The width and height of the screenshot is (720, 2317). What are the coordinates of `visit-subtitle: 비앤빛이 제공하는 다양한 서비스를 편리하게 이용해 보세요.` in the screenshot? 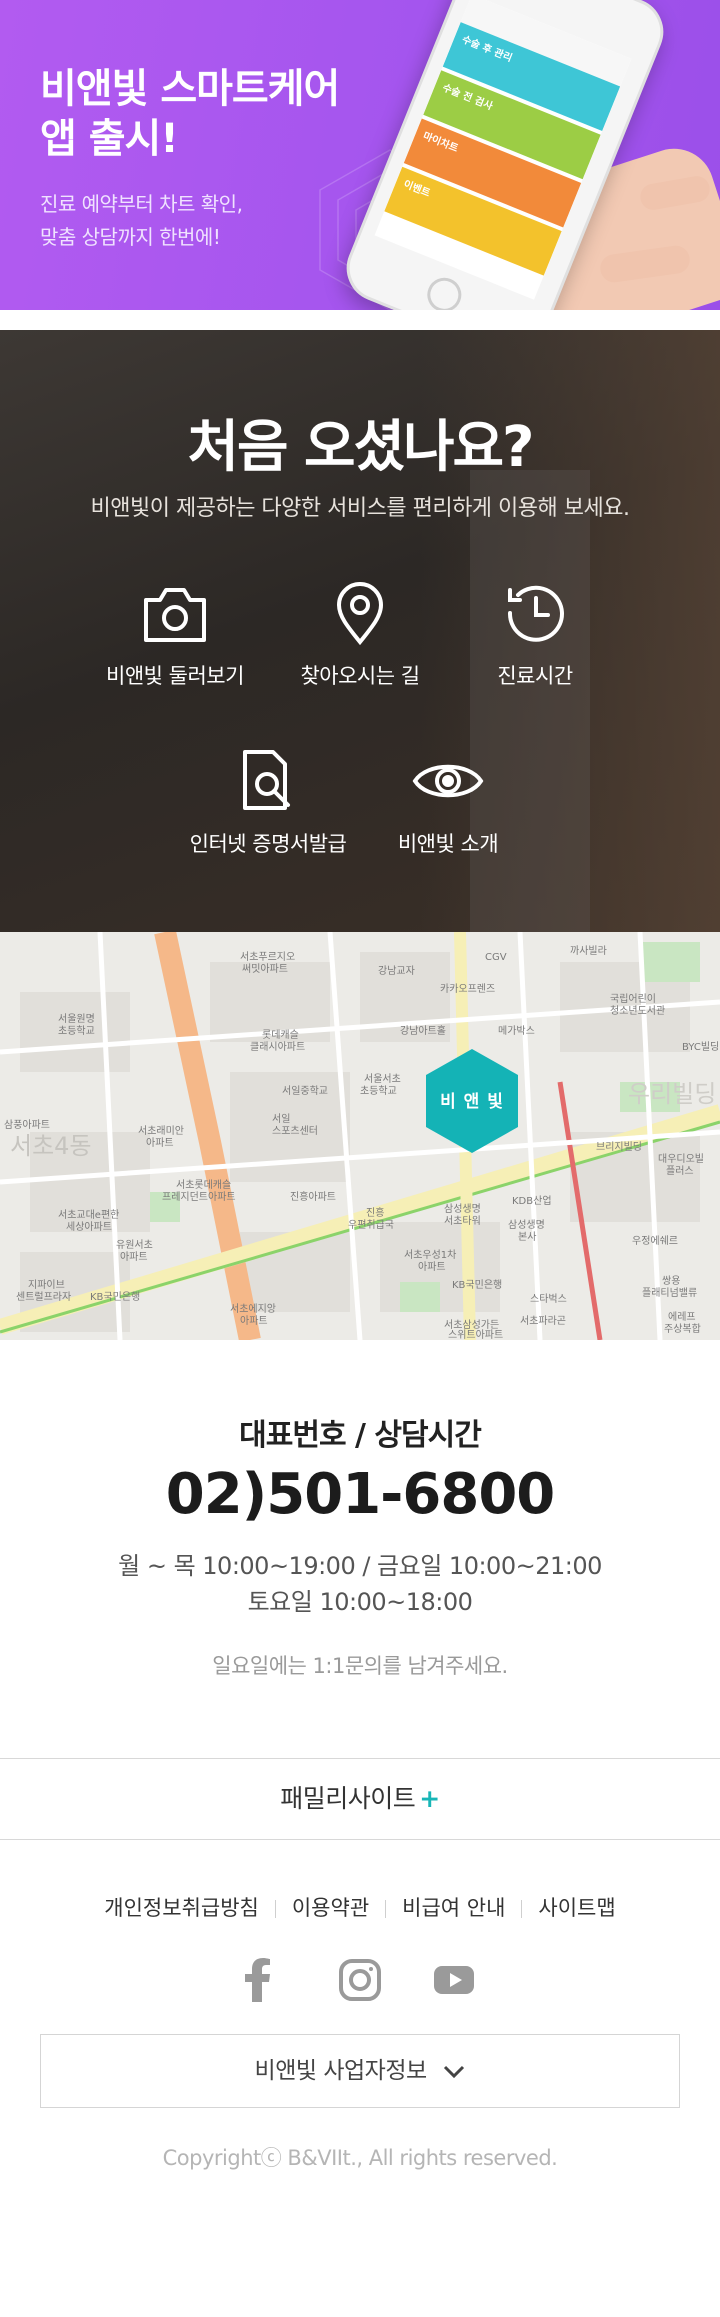 It's located at (360, 508).